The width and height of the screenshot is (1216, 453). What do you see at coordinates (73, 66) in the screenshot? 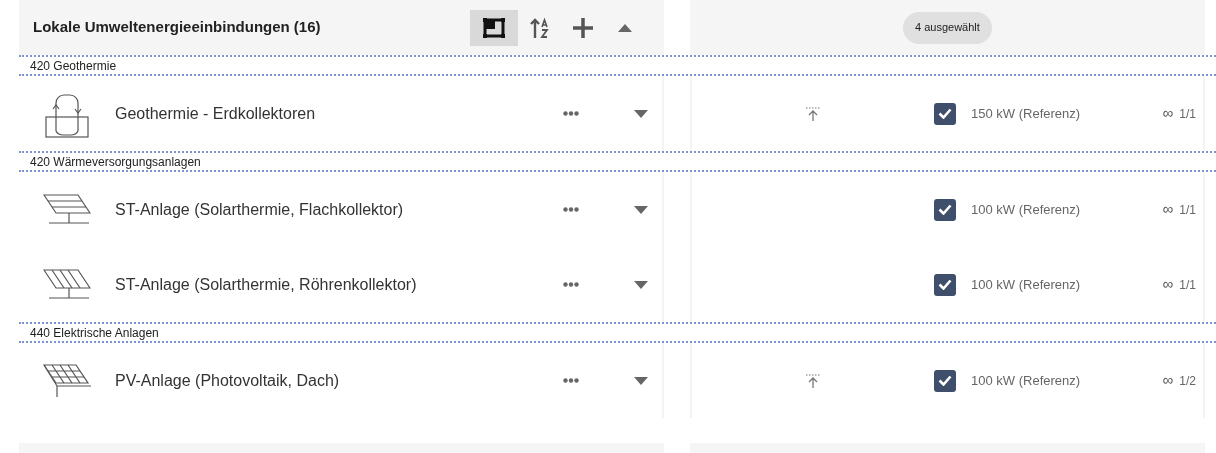
I see `group-header: 420 Geothermie` at bounding box center [73, 66].